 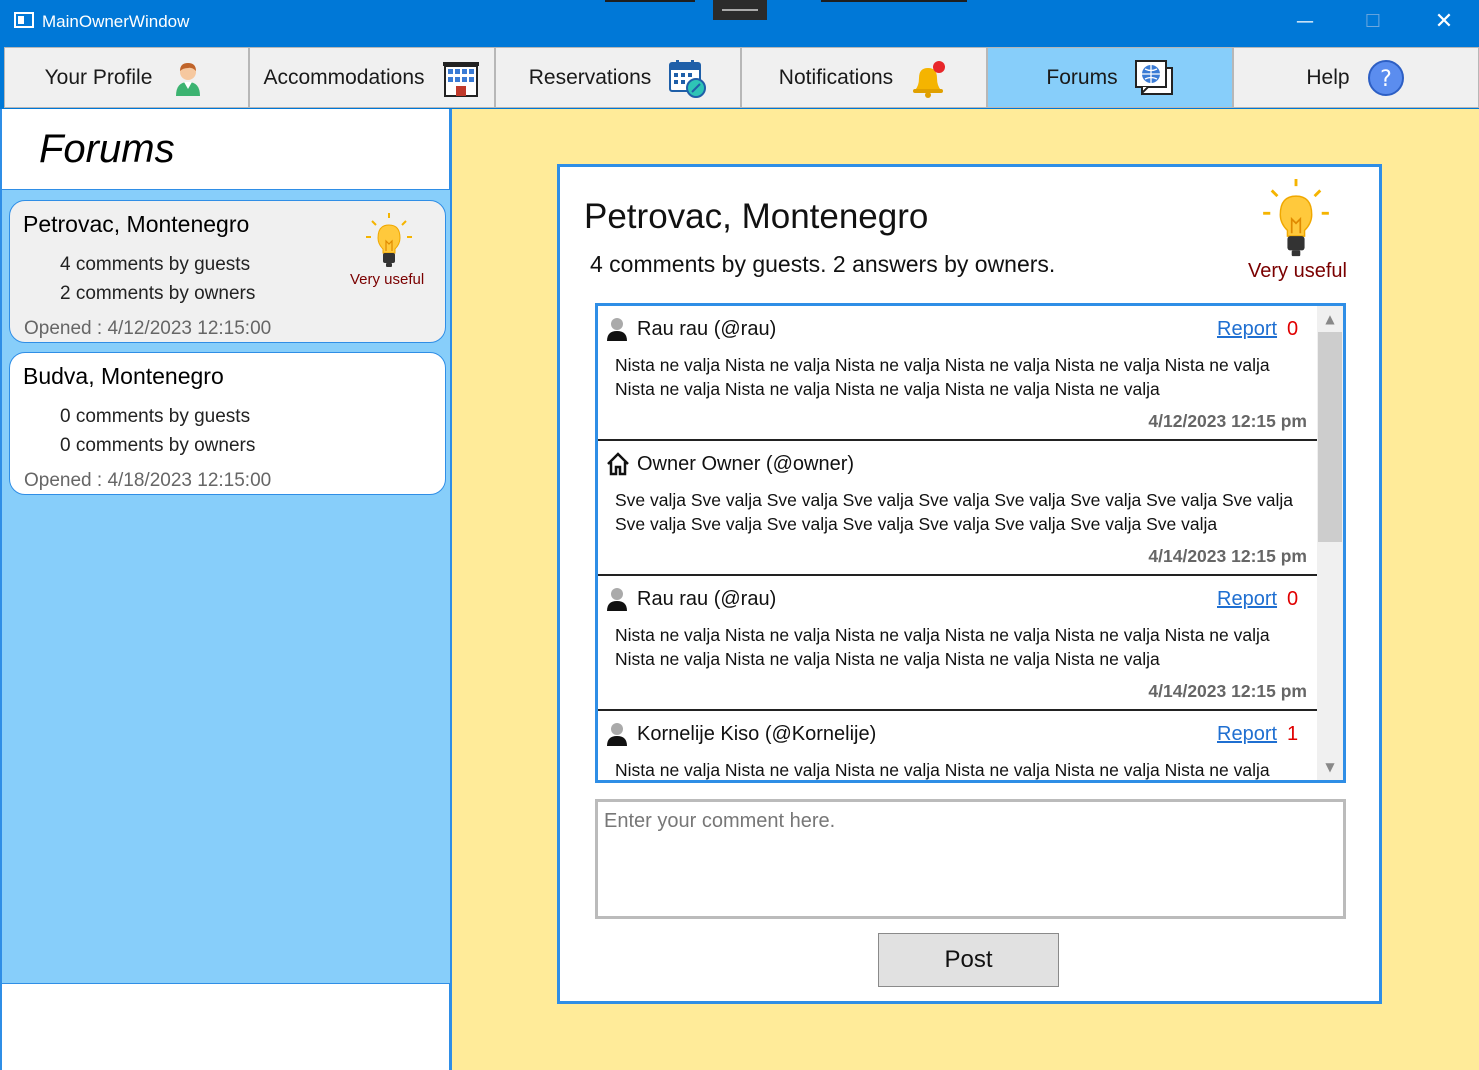 I want to click on tab-label: Reservations, so click(x=590, y=77).